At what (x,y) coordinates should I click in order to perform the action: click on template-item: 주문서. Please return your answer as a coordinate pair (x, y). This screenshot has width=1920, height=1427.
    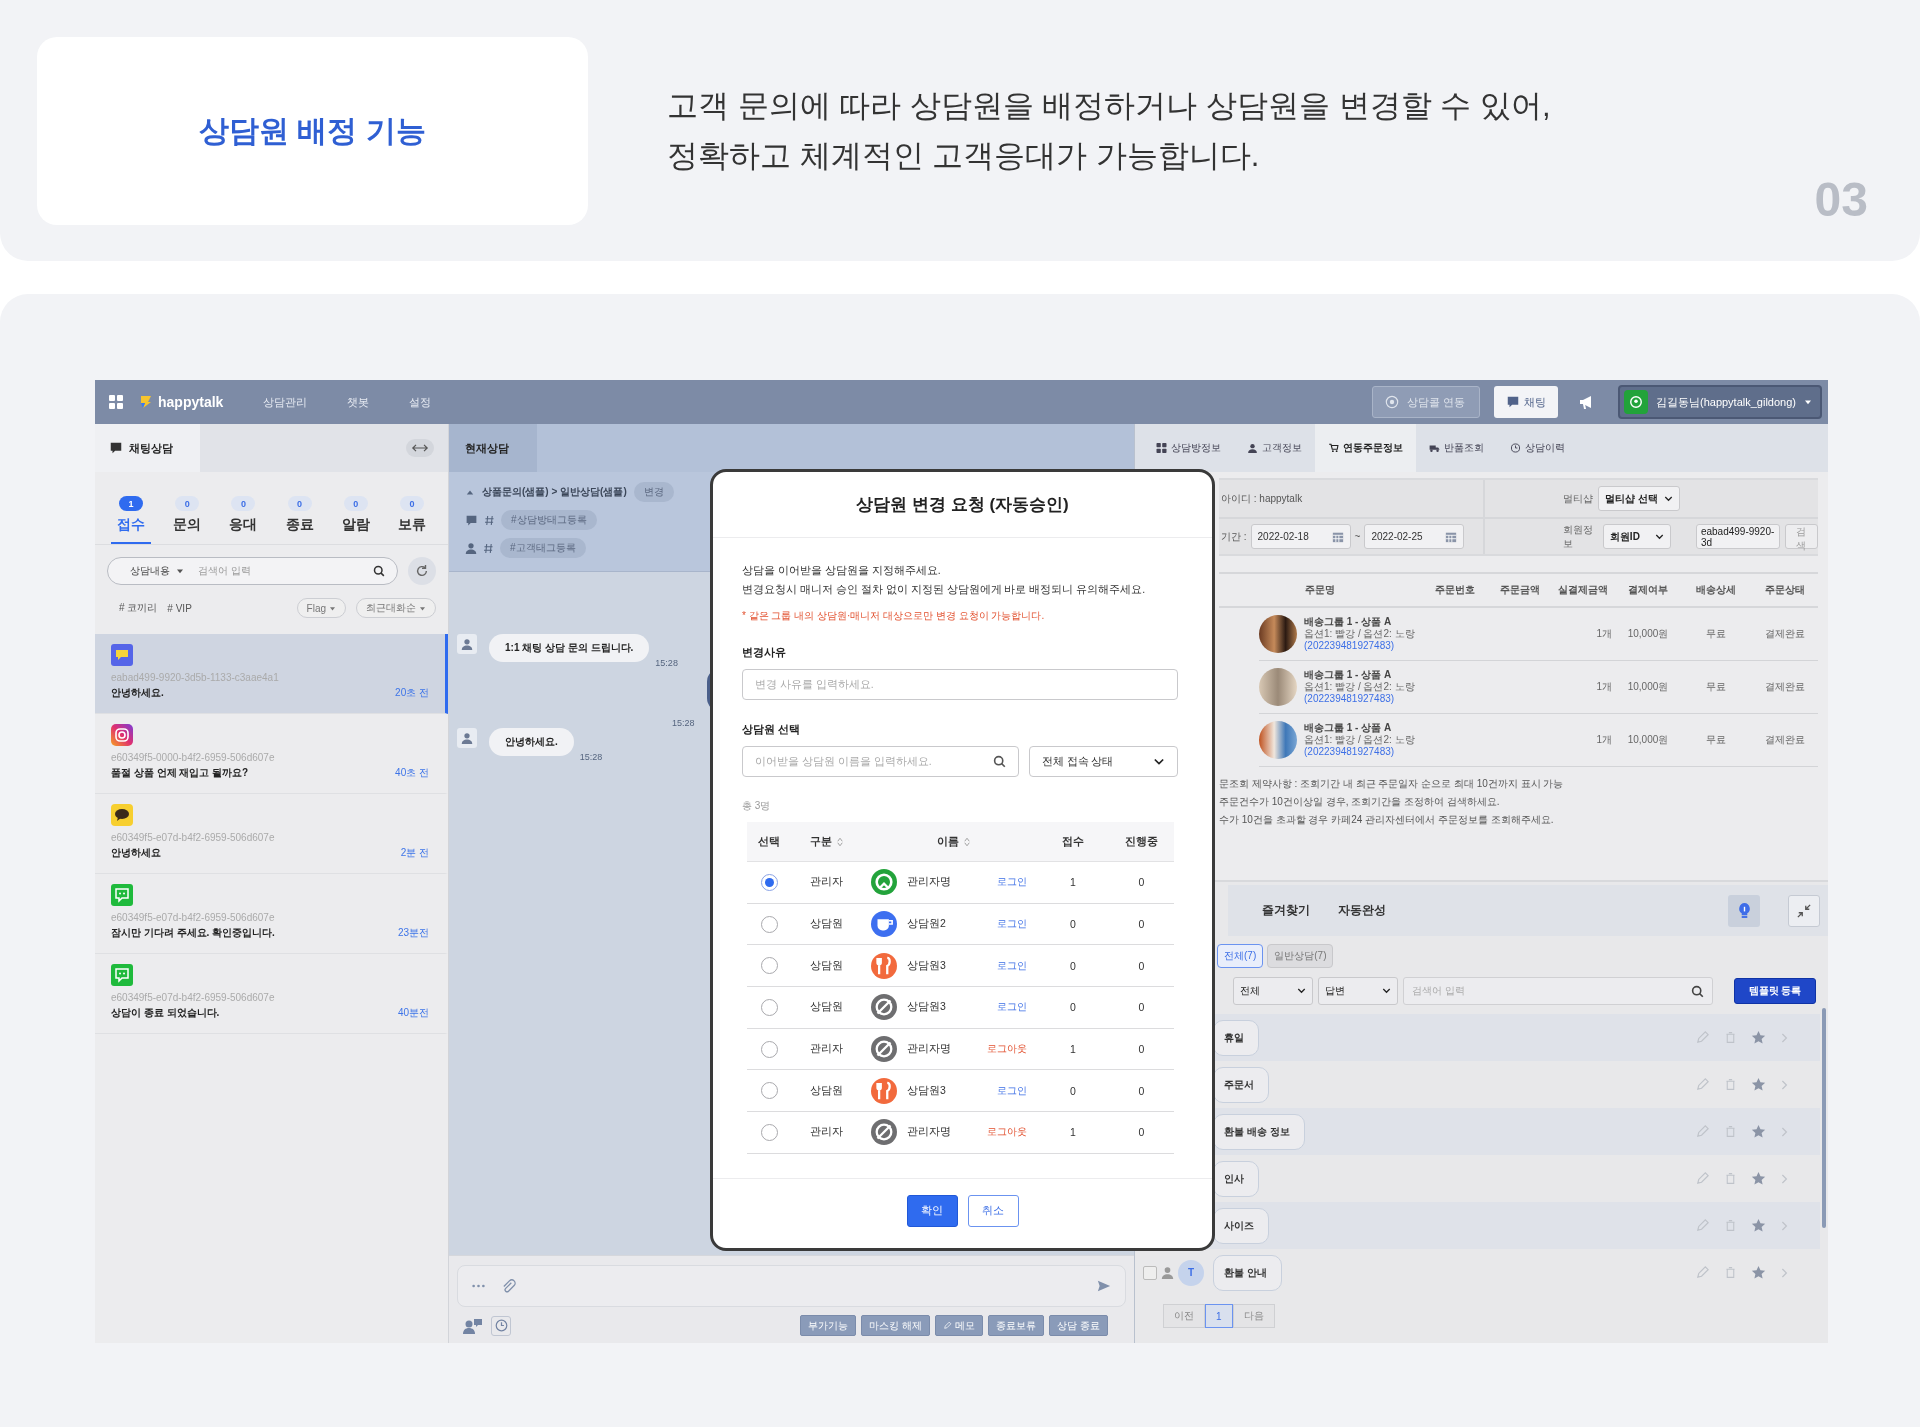
    Looking at the image, I should click on (1241, 1084).